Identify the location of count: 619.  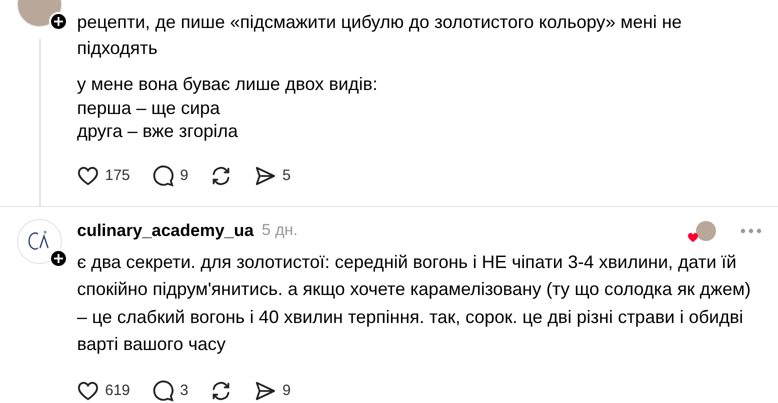
(117, 390).